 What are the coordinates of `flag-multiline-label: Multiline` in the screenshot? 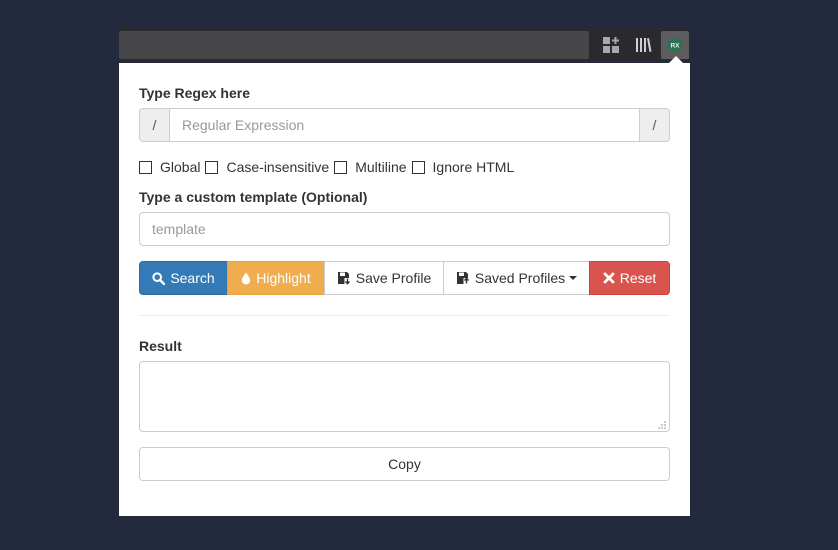 It's located at (381, 167).